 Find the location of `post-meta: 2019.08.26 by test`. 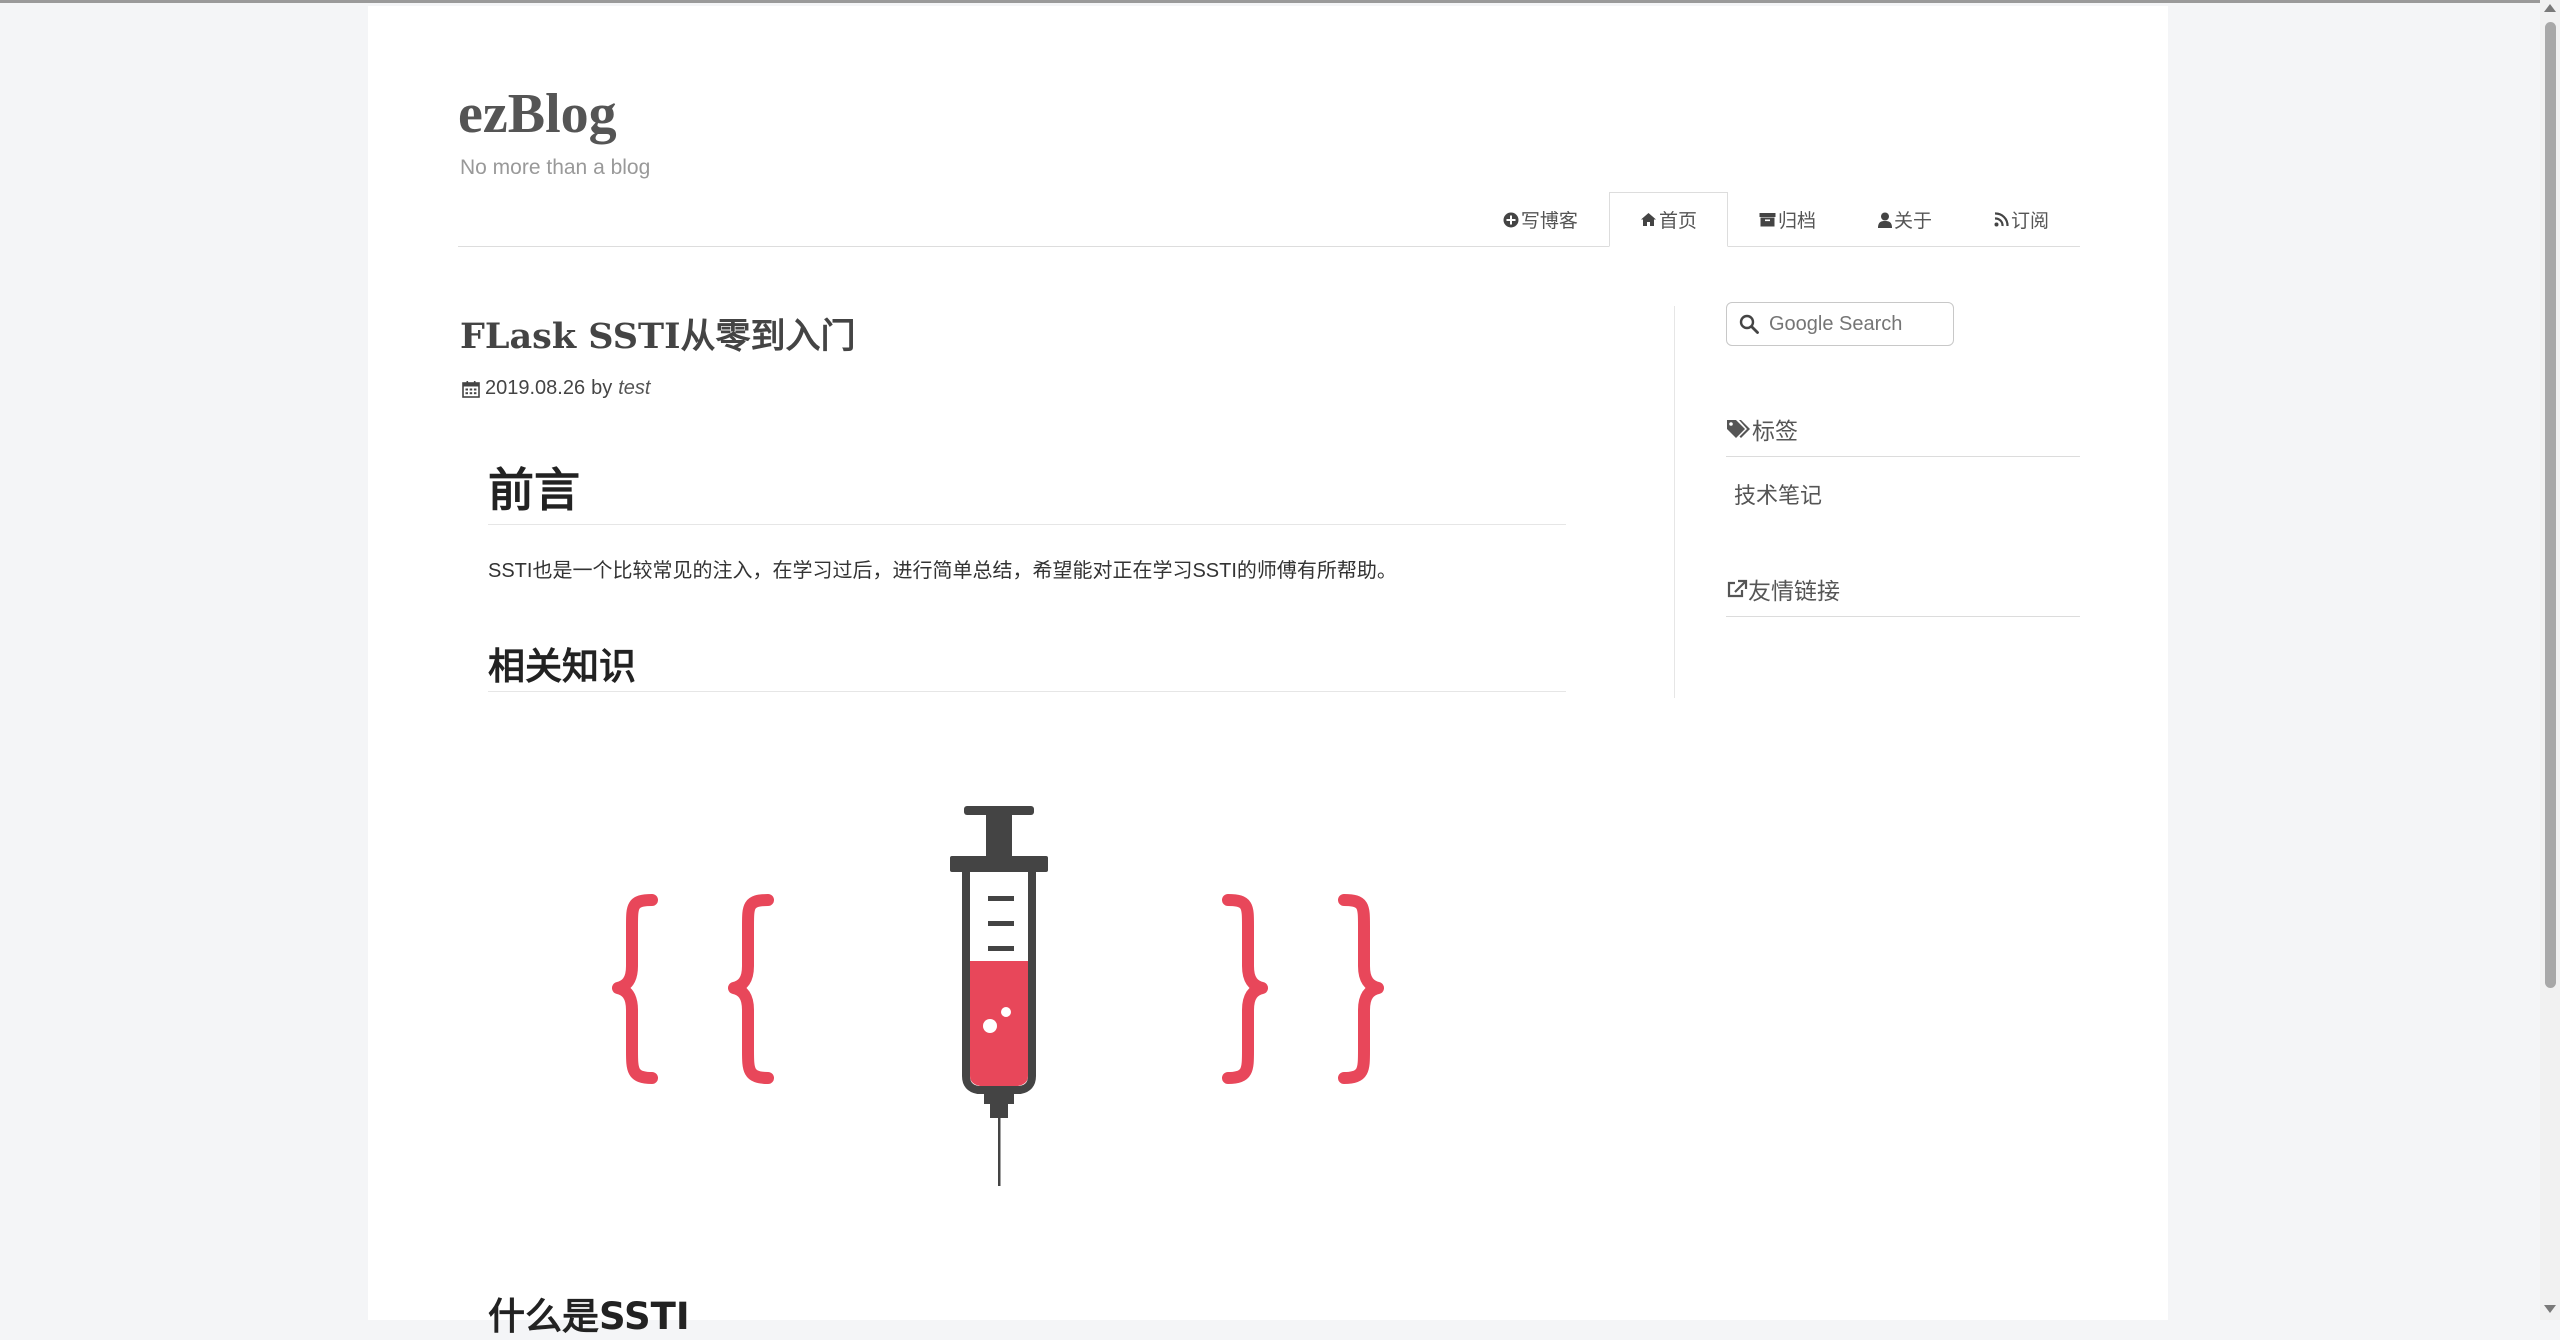

post-meta: 2019.08.26 by test is located at coordinates (556, 388).